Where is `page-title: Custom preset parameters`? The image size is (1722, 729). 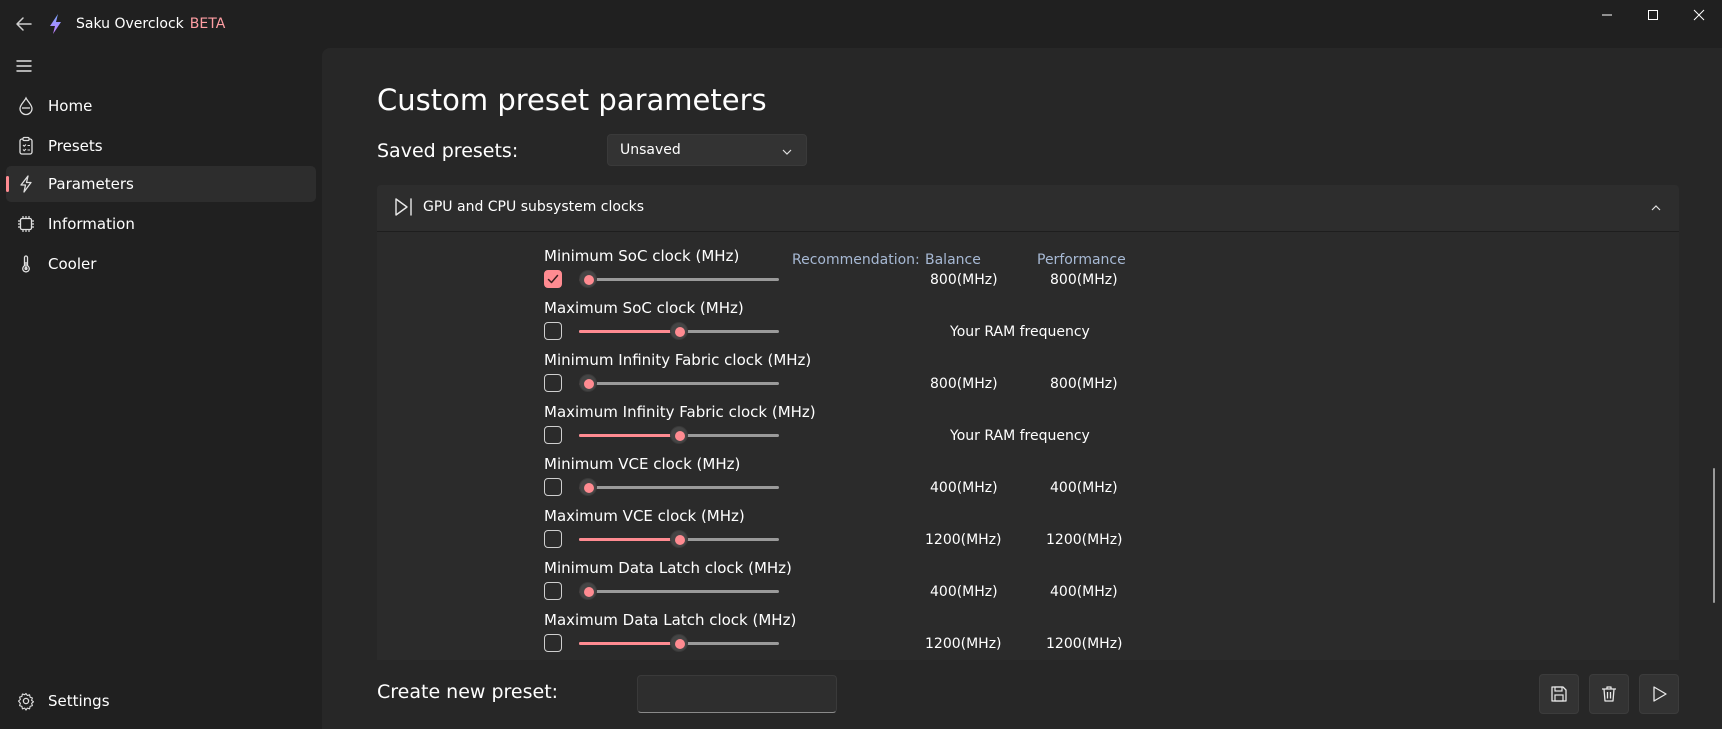 page-title: Custom preset parameters is located at coordinates (572, 100).